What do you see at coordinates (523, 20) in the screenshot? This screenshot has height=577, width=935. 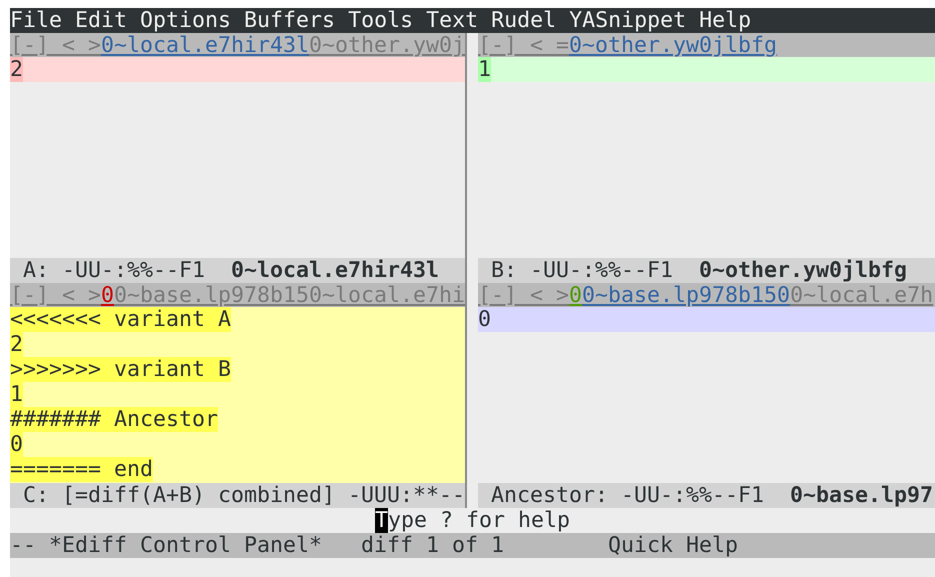 I see `menu-item: Rudel` at bounding box center [523, 20].